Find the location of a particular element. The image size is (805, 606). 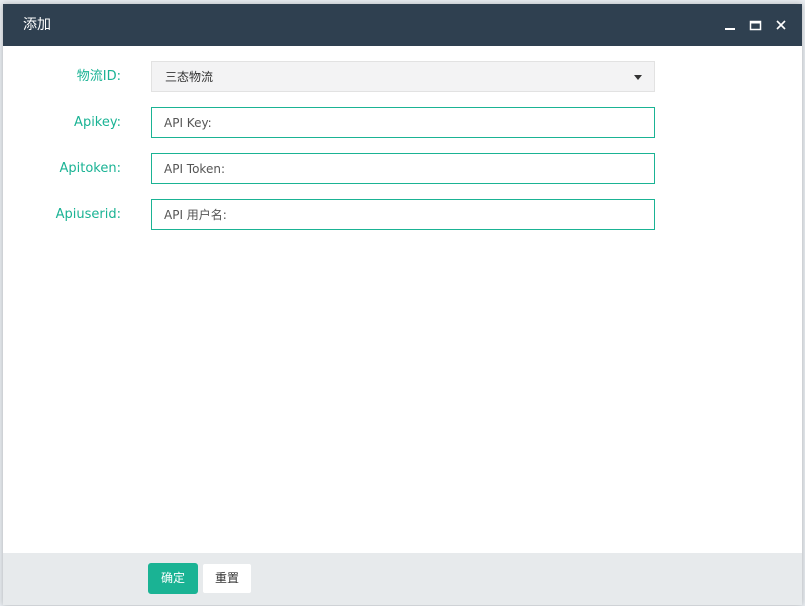

apitoken-input is located at coordinates (403, 168).